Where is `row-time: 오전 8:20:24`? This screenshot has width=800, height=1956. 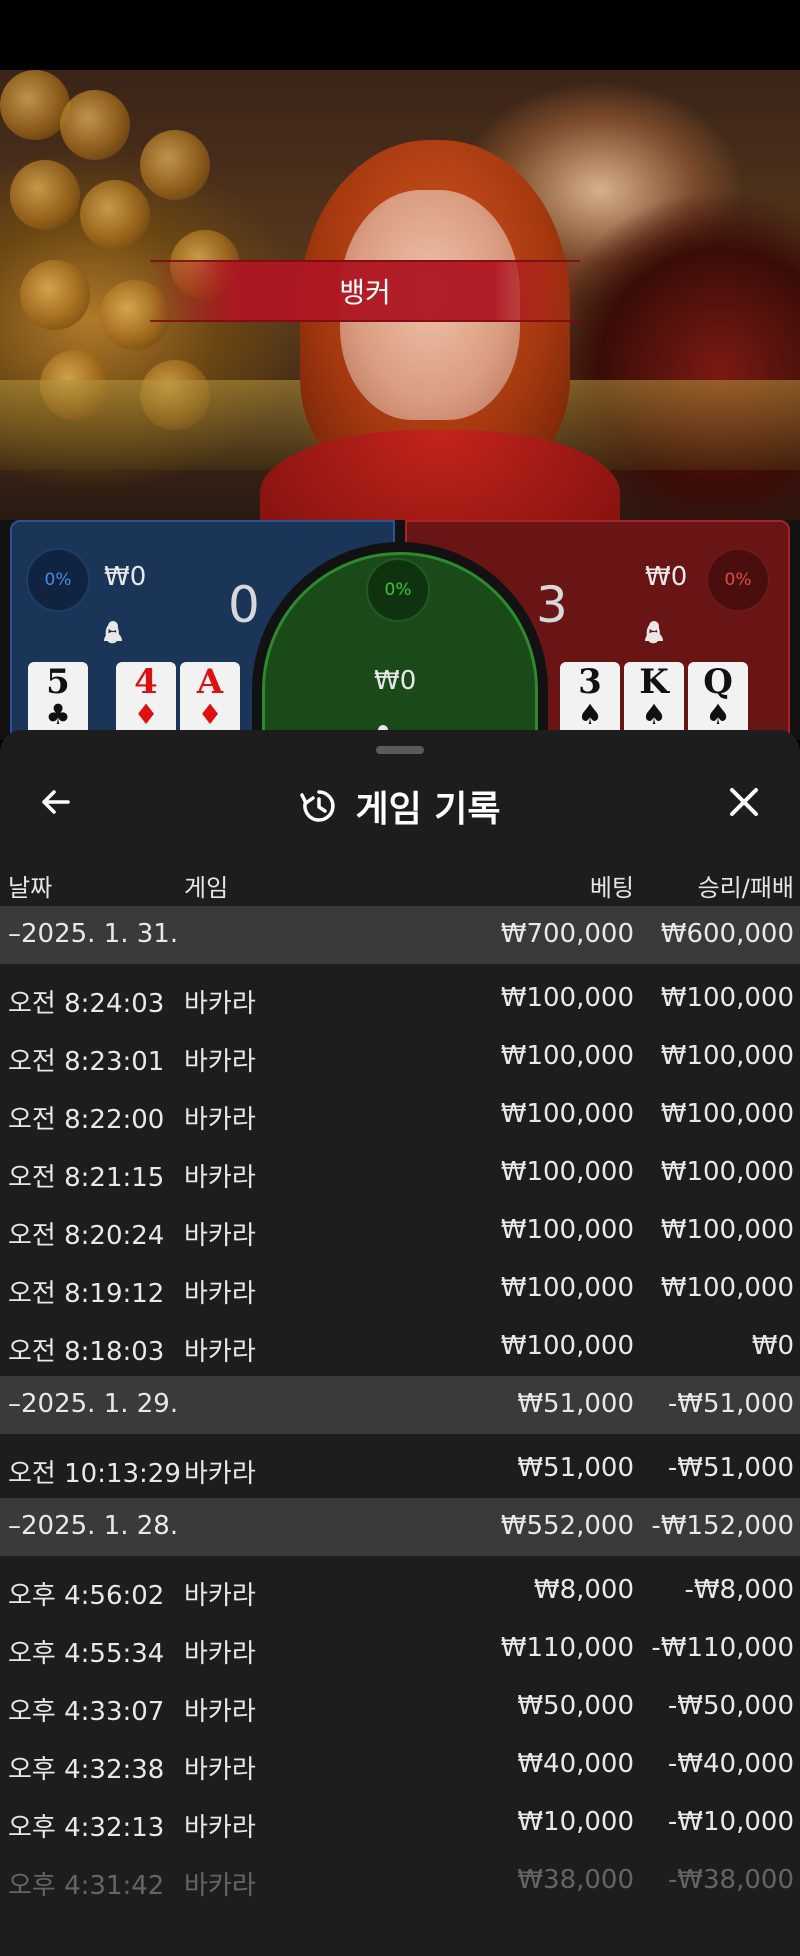 row-time: 오전 8:20:24 is located at coordinates (86, 1236).